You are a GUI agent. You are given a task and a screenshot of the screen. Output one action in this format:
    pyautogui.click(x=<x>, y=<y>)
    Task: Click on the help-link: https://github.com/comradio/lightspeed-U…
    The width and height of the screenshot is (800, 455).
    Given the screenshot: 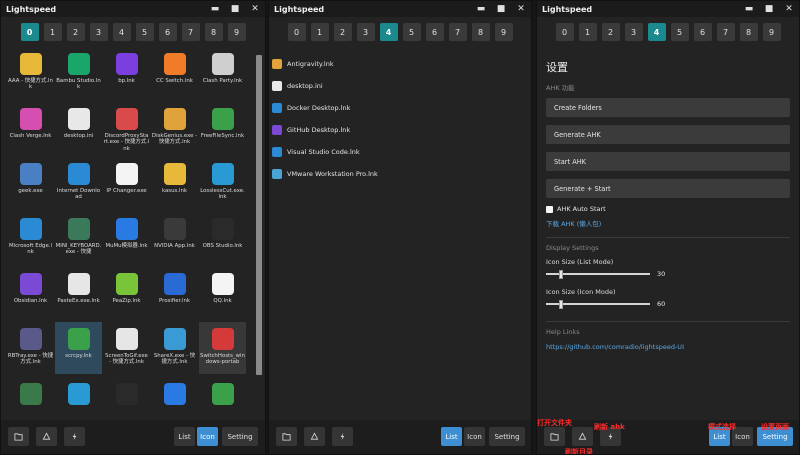 What is the action you would take?
    pyautogui.click(x=668, y=347)
    